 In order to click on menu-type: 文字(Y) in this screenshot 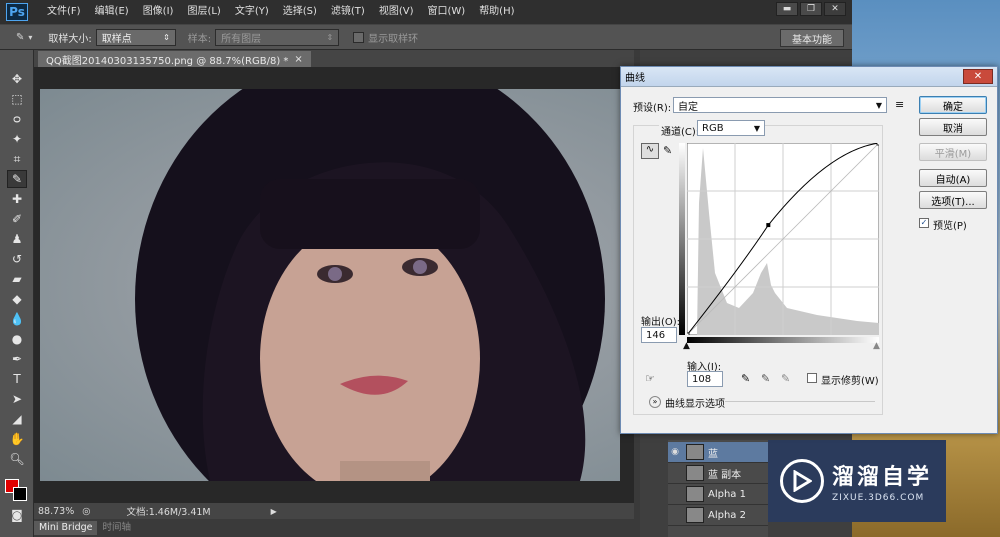, I will do `click(252, 12)`.